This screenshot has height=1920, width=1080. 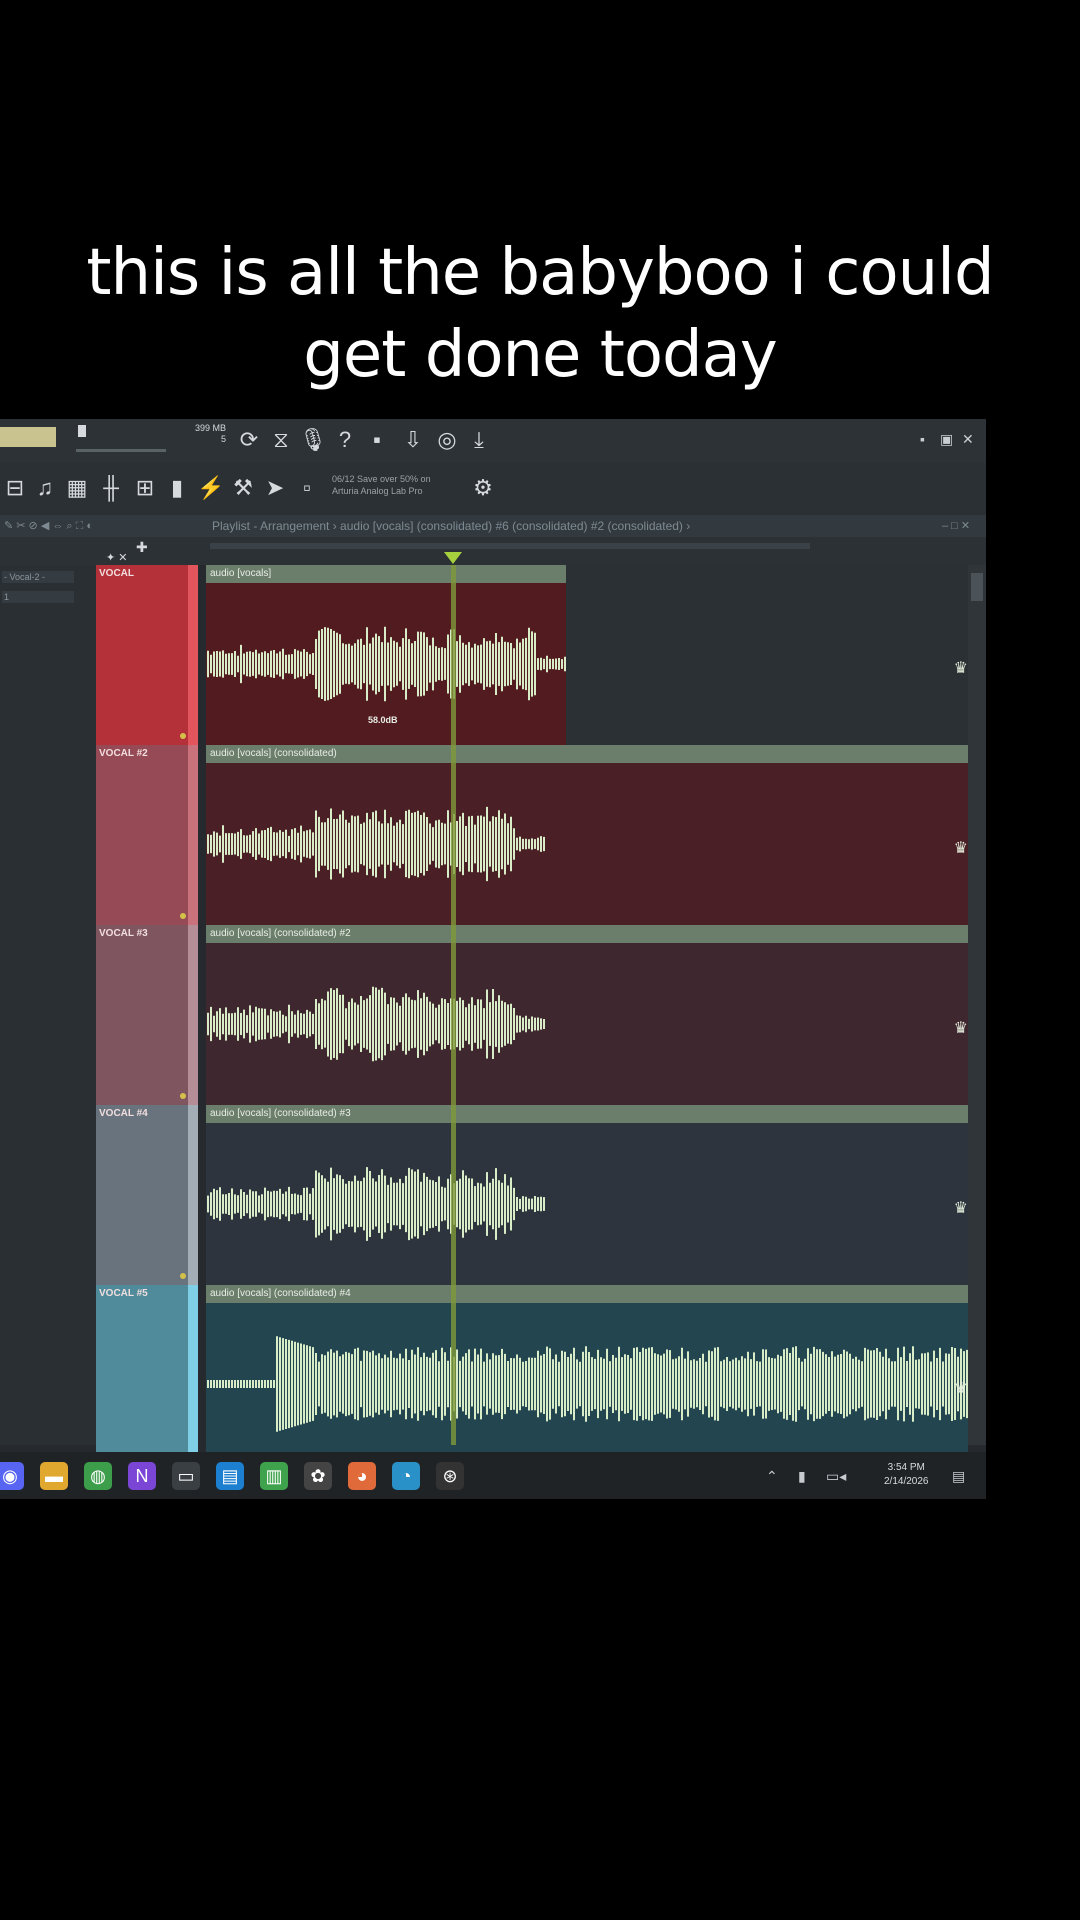 What do you see at coordinates (386, 574) in the screenshot?
I see `audio-clip-header: audio [vocals]` at bounding box center [386, 574].